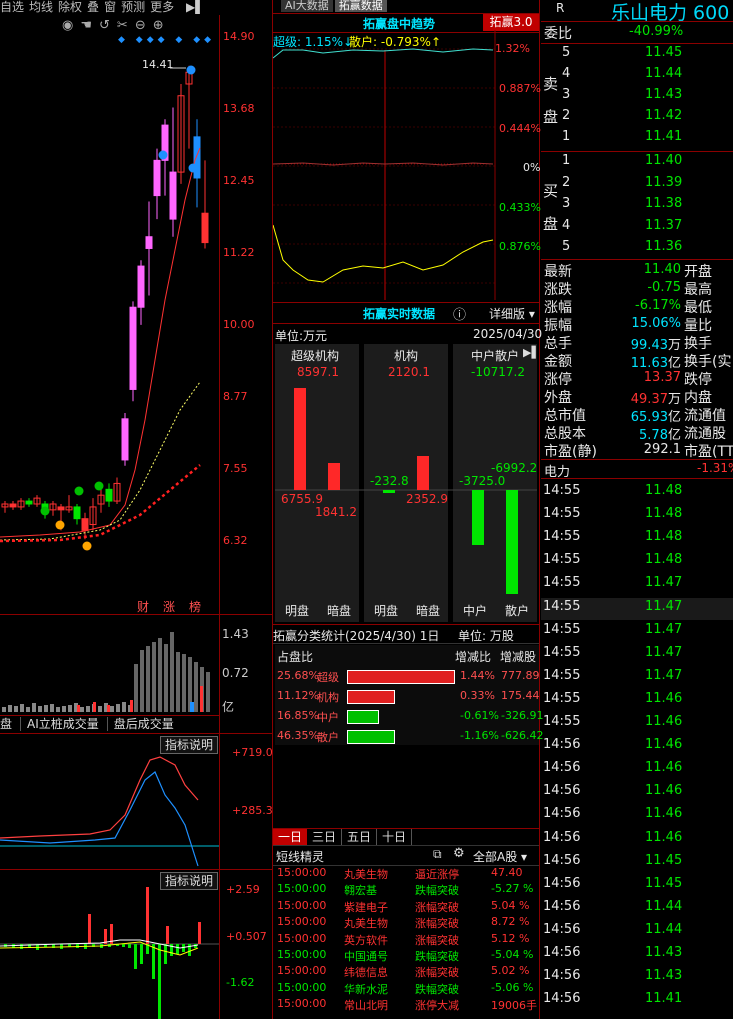  What do you see at coordinates (565, 416) in the screenshot?
I see `stat-key: 总市值` at bounding box center [565, 416].